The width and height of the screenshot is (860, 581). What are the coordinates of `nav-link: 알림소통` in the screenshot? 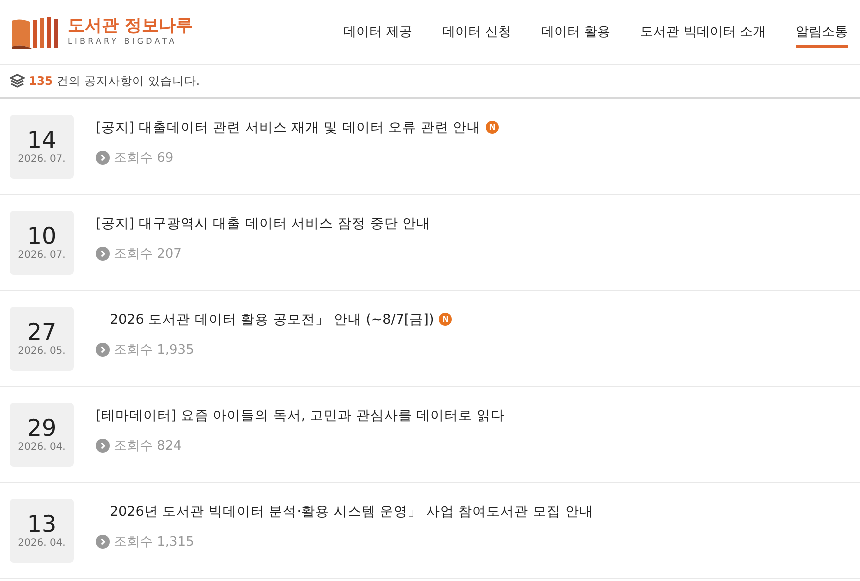 It's located at (822, 32).